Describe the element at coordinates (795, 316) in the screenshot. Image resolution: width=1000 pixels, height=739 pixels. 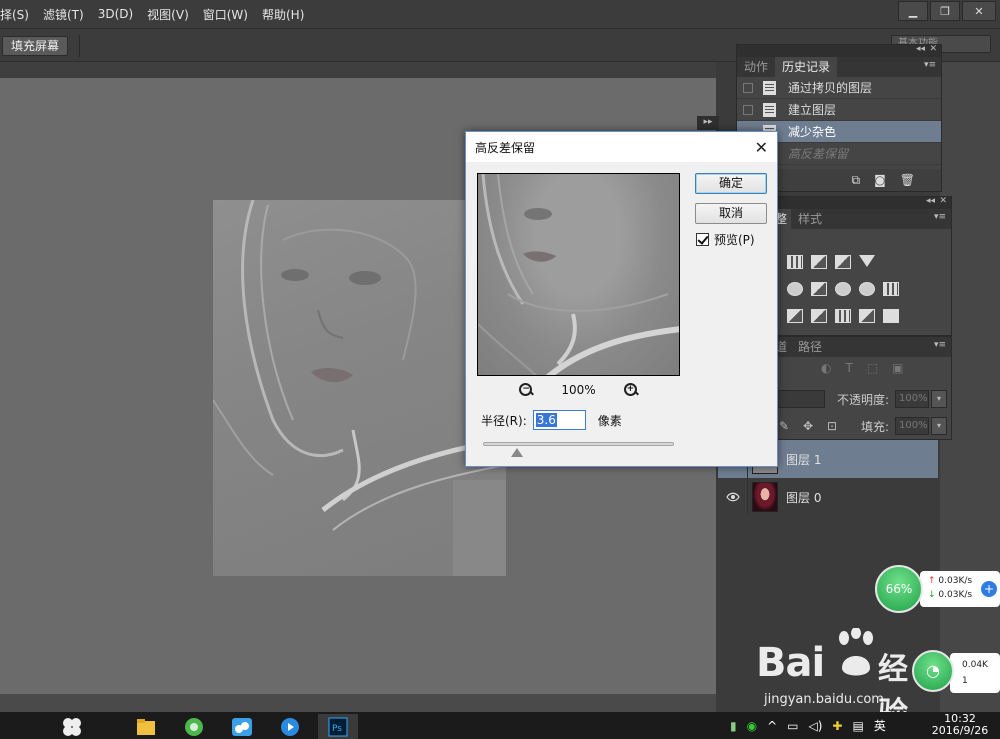
I see `invert-icon` at that location.